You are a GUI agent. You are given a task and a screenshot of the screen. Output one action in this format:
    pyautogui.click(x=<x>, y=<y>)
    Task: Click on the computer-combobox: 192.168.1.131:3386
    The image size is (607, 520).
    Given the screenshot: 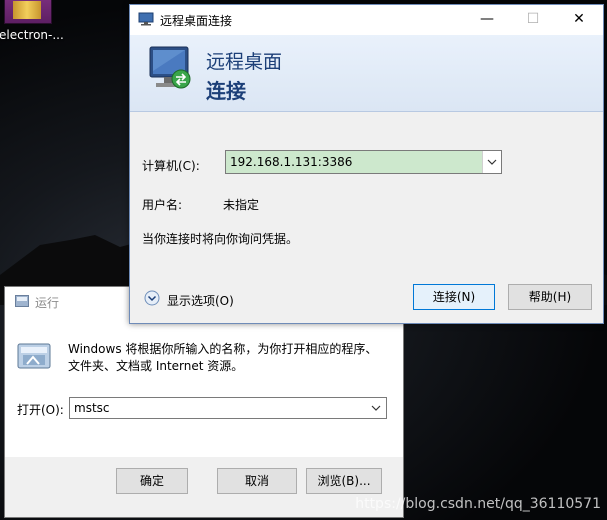 What is the action you would take?
    pyautogui.click(x=363, y=162)
    